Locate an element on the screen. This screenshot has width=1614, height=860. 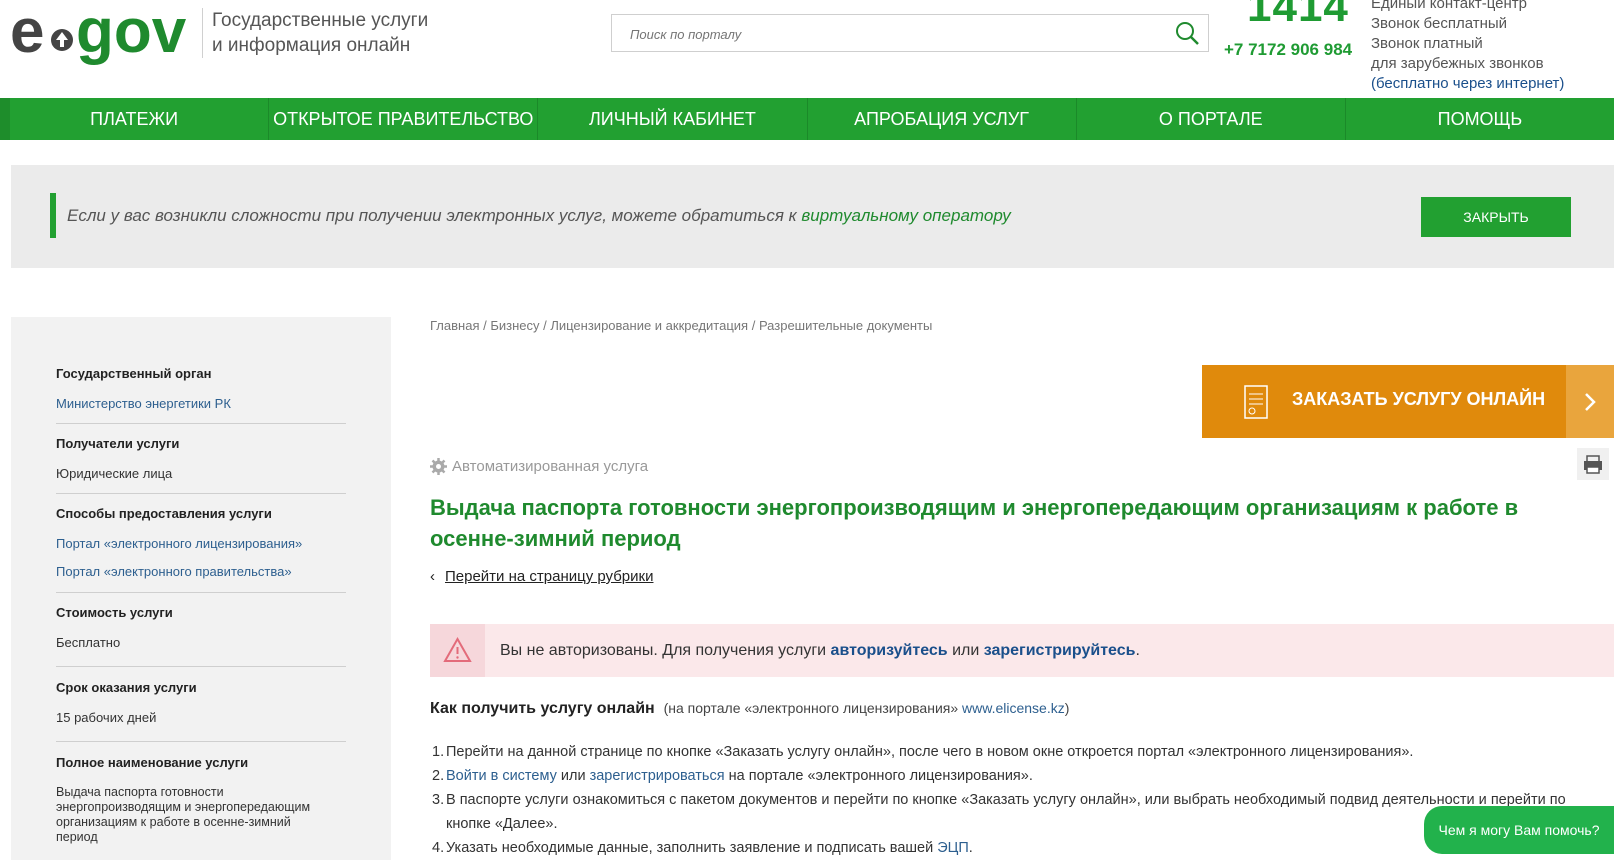
recipients-heading: Получатели услуги is located at coordinates (118, 443).